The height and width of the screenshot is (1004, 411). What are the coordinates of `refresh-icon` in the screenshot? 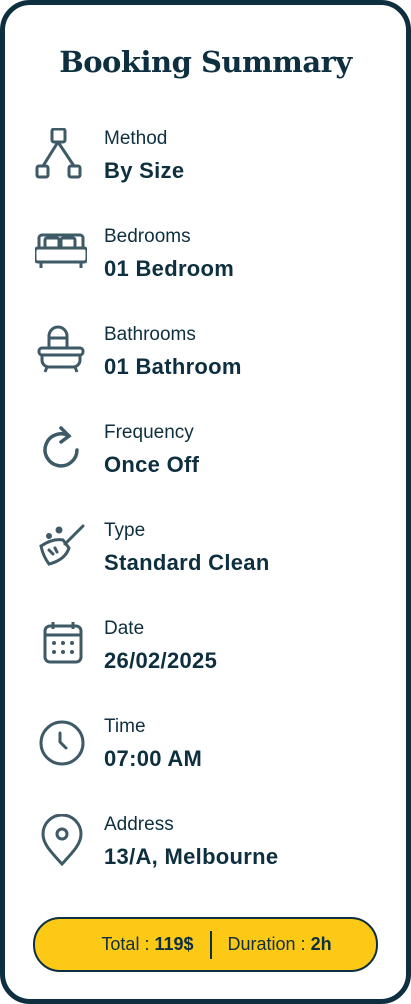 It's located at (61, 448).